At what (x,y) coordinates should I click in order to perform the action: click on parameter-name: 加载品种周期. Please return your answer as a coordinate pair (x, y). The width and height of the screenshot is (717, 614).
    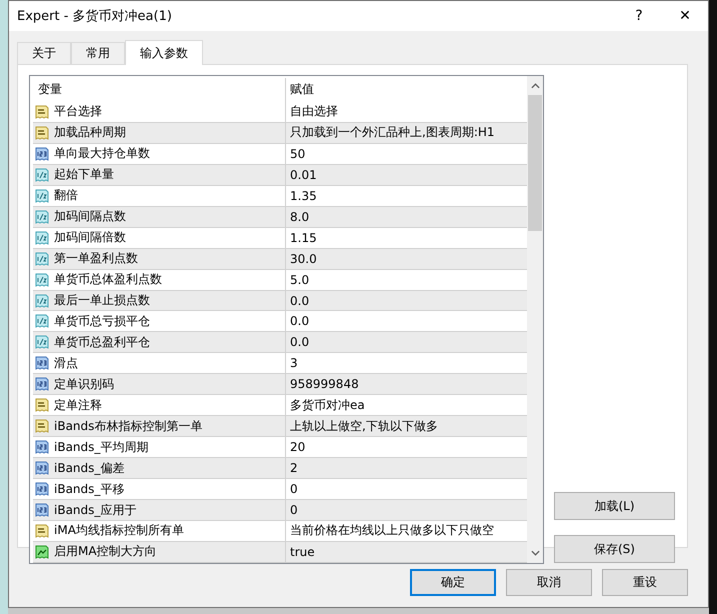
    Looking at the image, I should click on (90, 133).